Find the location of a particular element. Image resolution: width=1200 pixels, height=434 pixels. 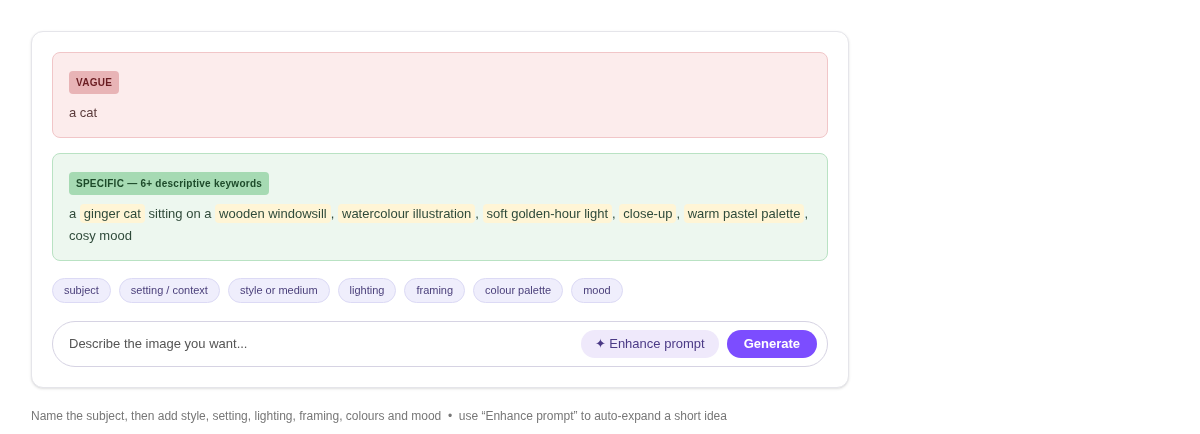

example-badge: SPECIFIC — 6+ descriptive keywords is located at coordinates (169, 183).